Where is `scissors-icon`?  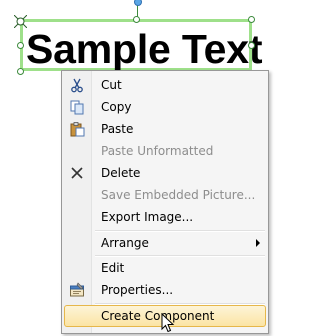
scissors-icon is located at coordinates (77, 85).